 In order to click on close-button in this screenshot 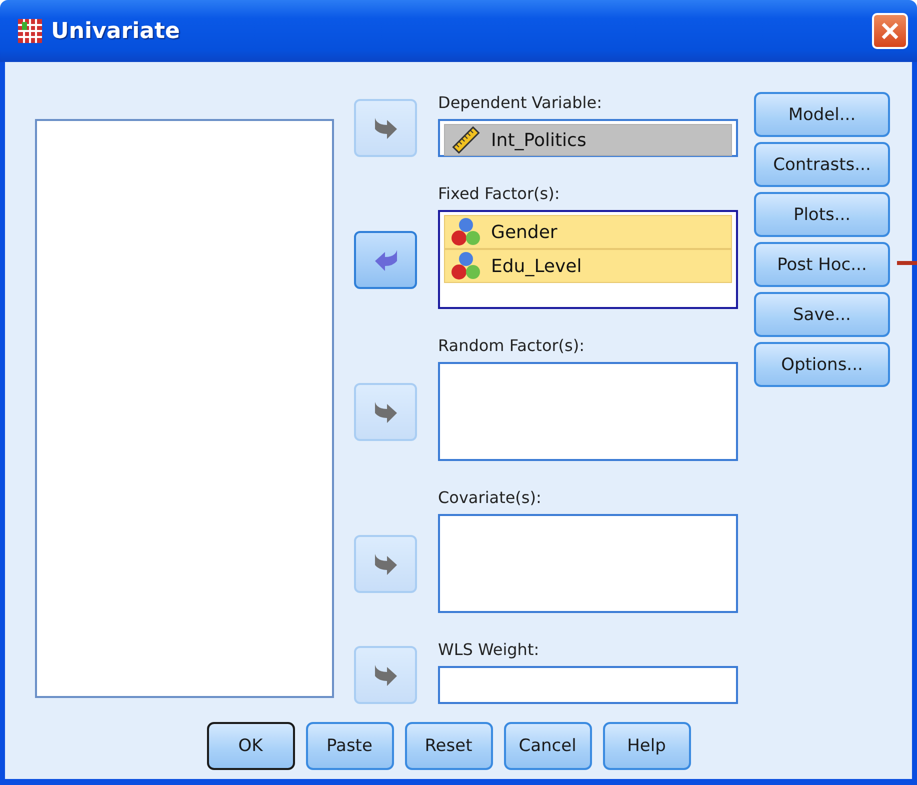, I will do `click(890, 31)`.